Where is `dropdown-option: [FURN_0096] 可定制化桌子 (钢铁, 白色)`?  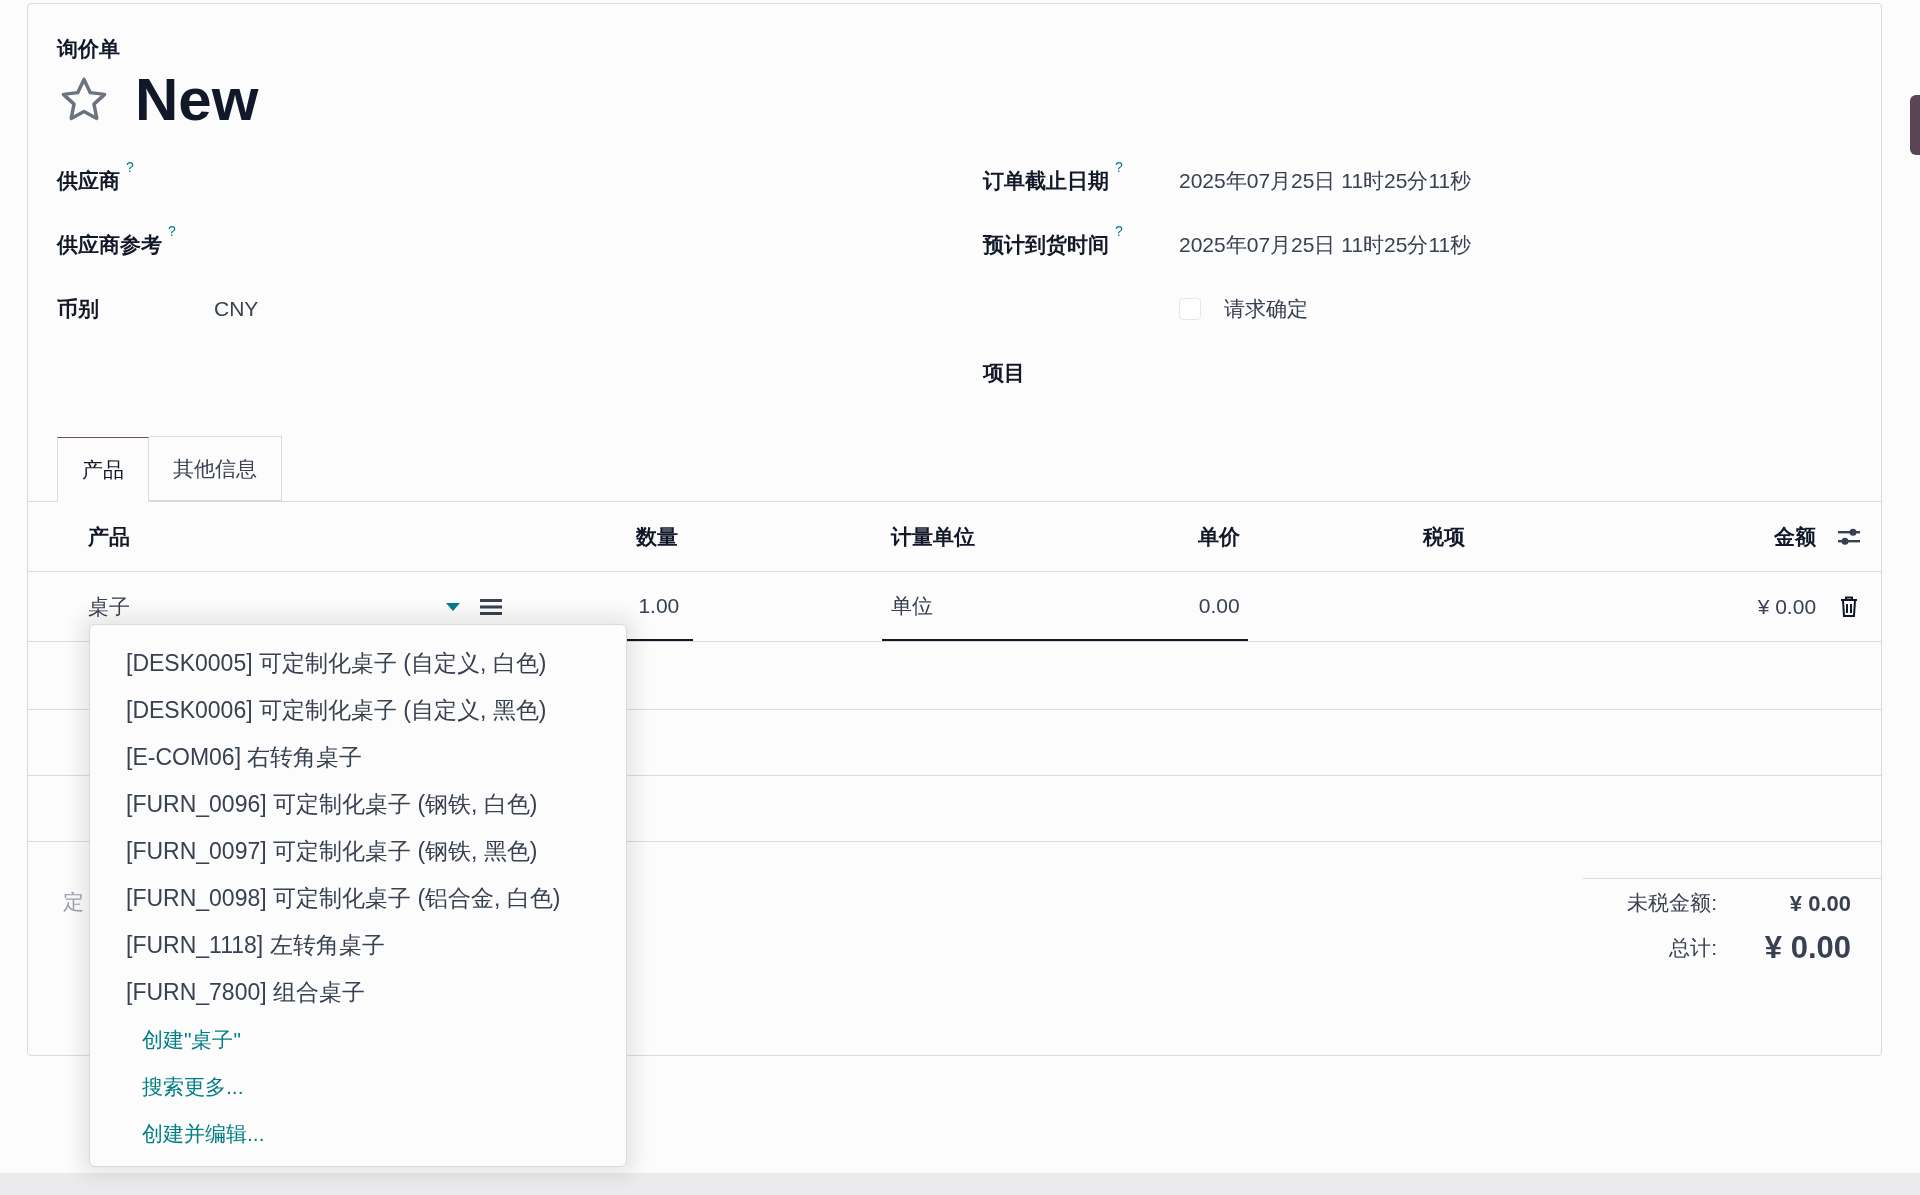
dropdown-option: [FURN_0096] 可定制化桌子 (钢铁, 白色) is located at coordinates (358, 804).